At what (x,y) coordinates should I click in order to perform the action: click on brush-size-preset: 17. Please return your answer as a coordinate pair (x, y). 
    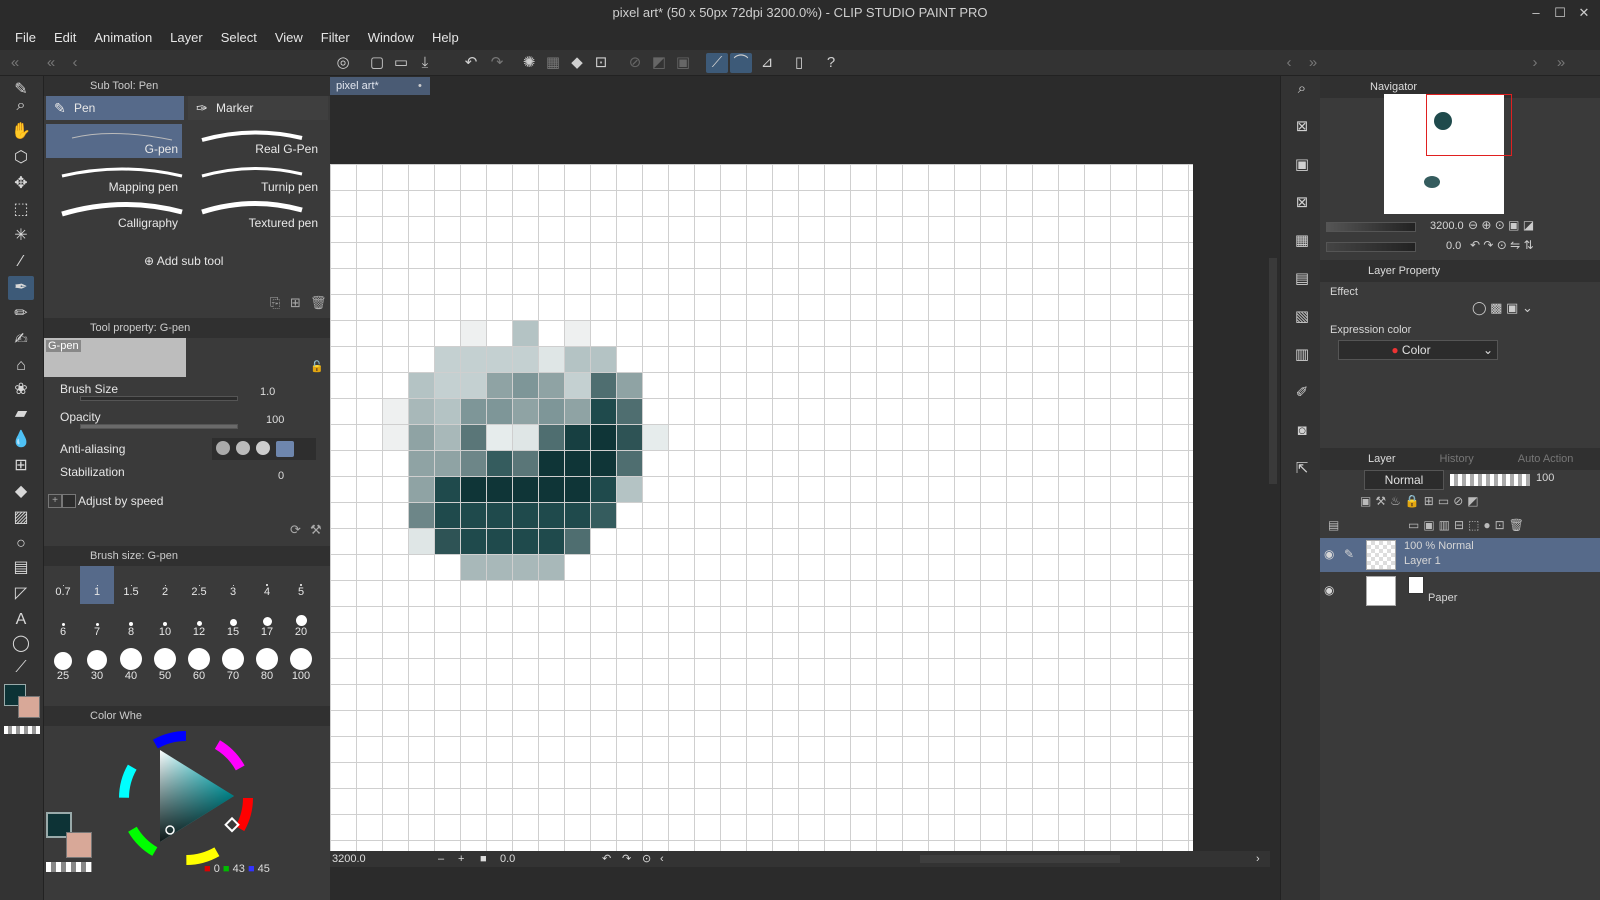
    Looking at the image, I should click on (267, 625).